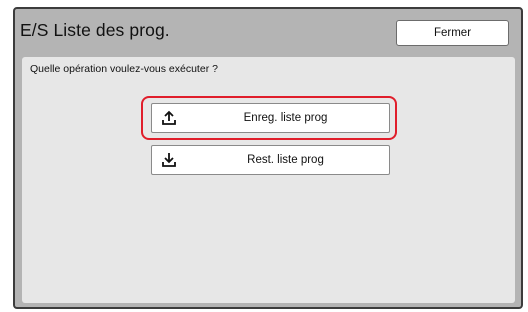 Image resolution: width=528 pixels, height=312 pixels. I want to click on restore-program-list-button: Rest. liste prog, so click(270, 160).